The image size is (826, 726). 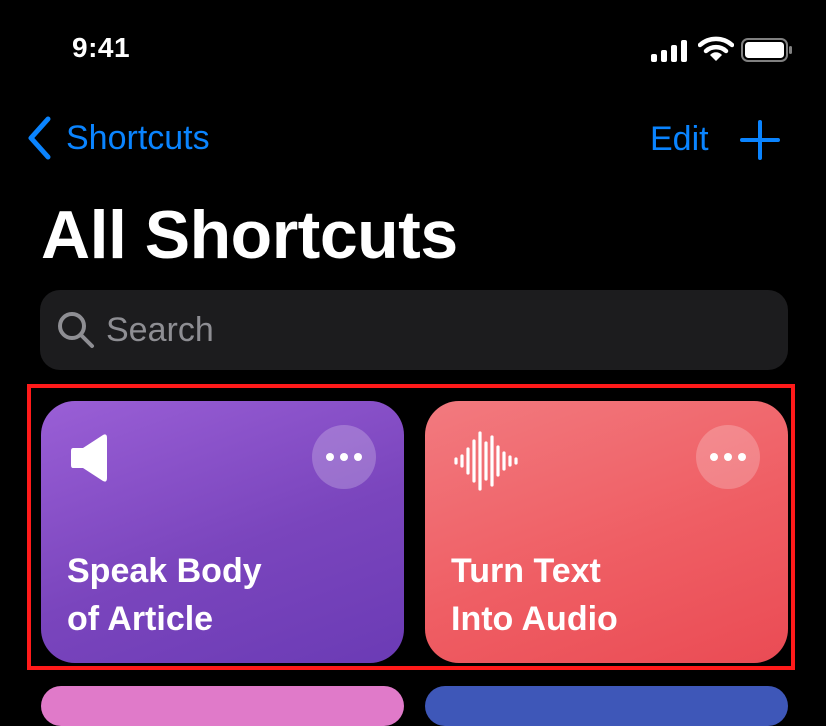 I want to click on search-icon, so click(x=76, y=330).